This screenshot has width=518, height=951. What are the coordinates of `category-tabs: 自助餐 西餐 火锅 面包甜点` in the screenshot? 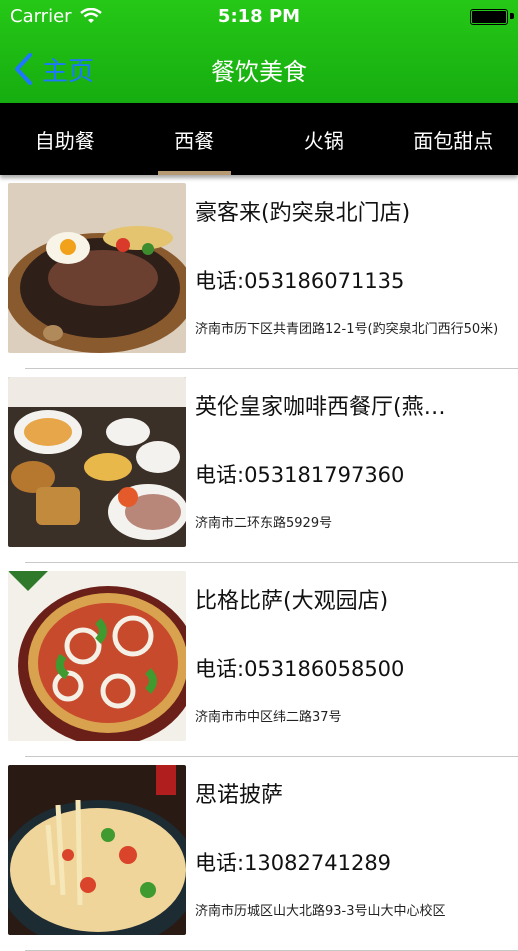 It's located at (259, 139).